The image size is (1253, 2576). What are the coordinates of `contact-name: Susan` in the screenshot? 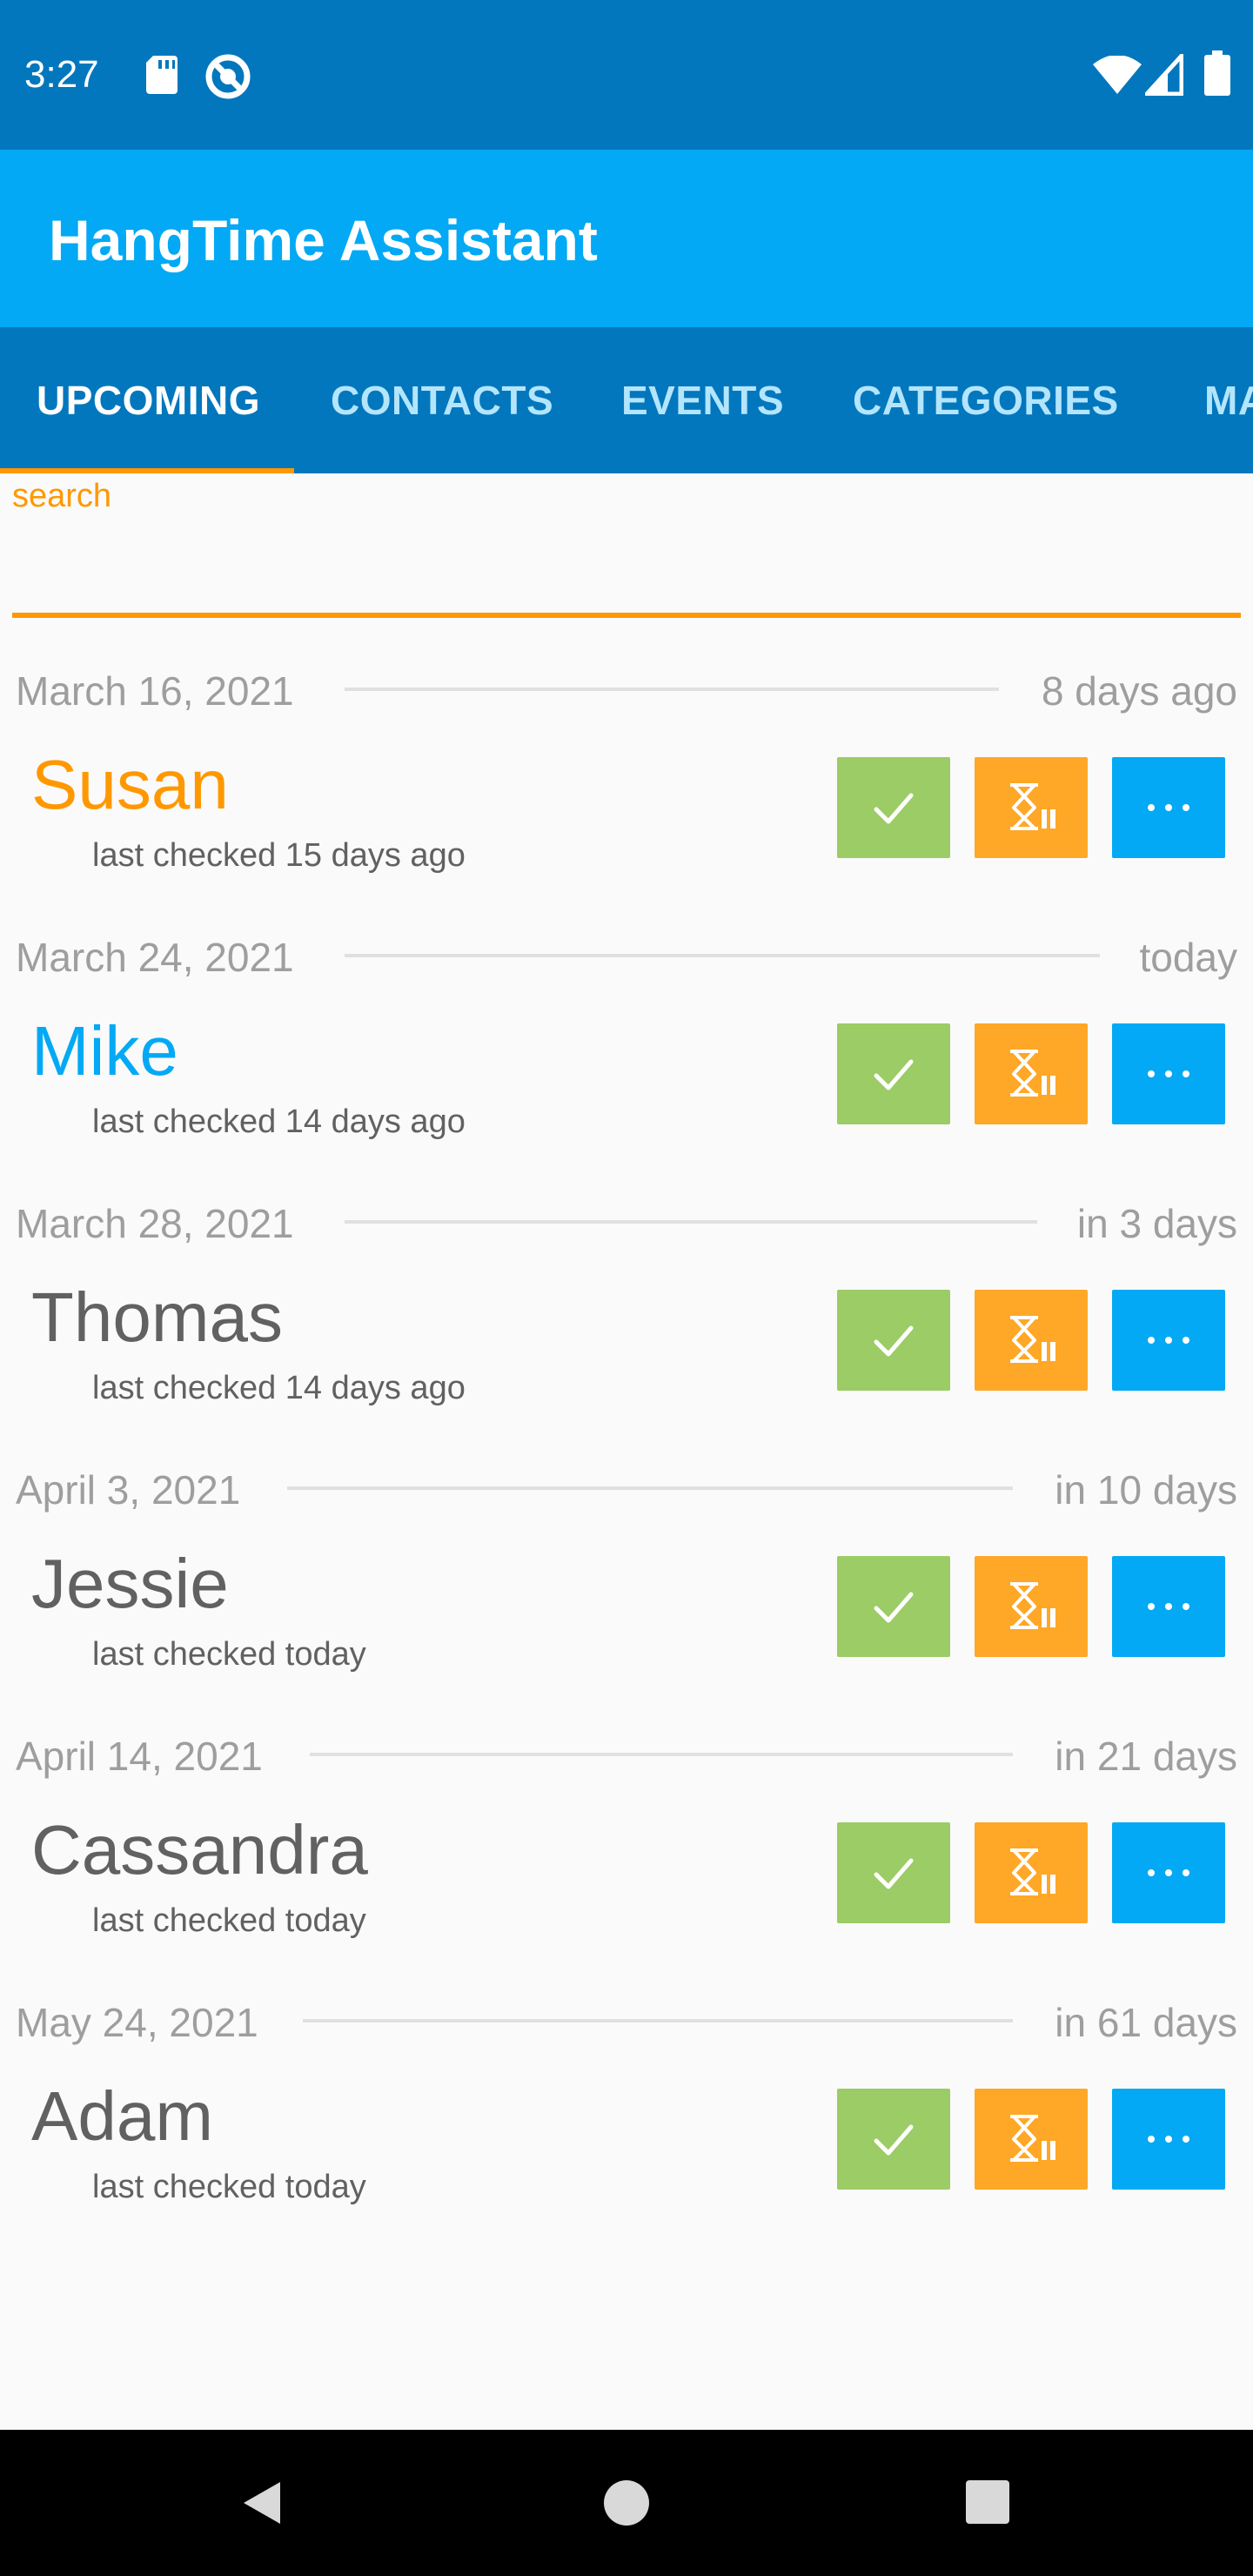 It's located at (130, 785).